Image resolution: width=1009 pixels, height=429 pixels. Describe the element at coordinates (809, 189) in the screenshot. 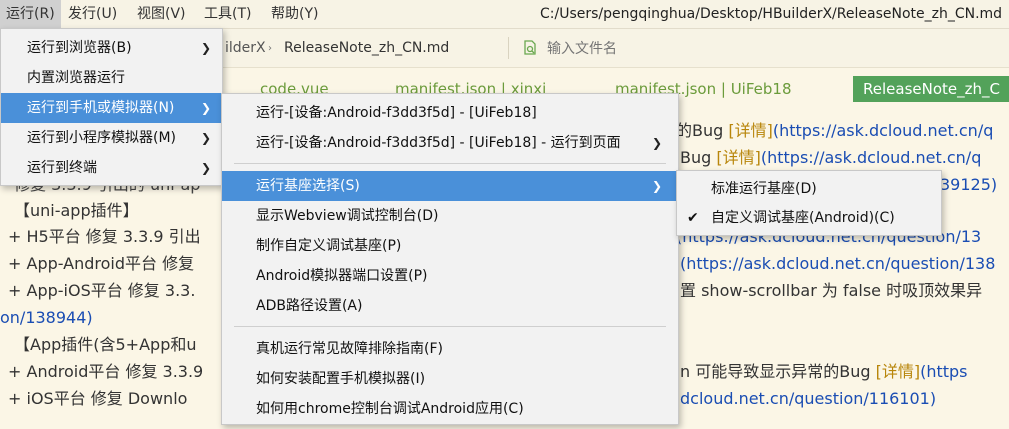

I see `menu-item-standard-base: 标准运行基座(D)` at that location.